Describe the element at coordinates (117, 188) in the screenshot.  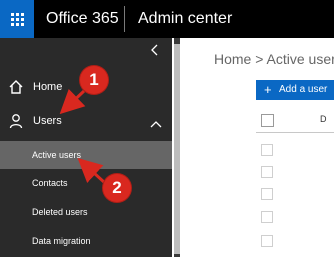
I see `step-2-badge: 2` at that location.